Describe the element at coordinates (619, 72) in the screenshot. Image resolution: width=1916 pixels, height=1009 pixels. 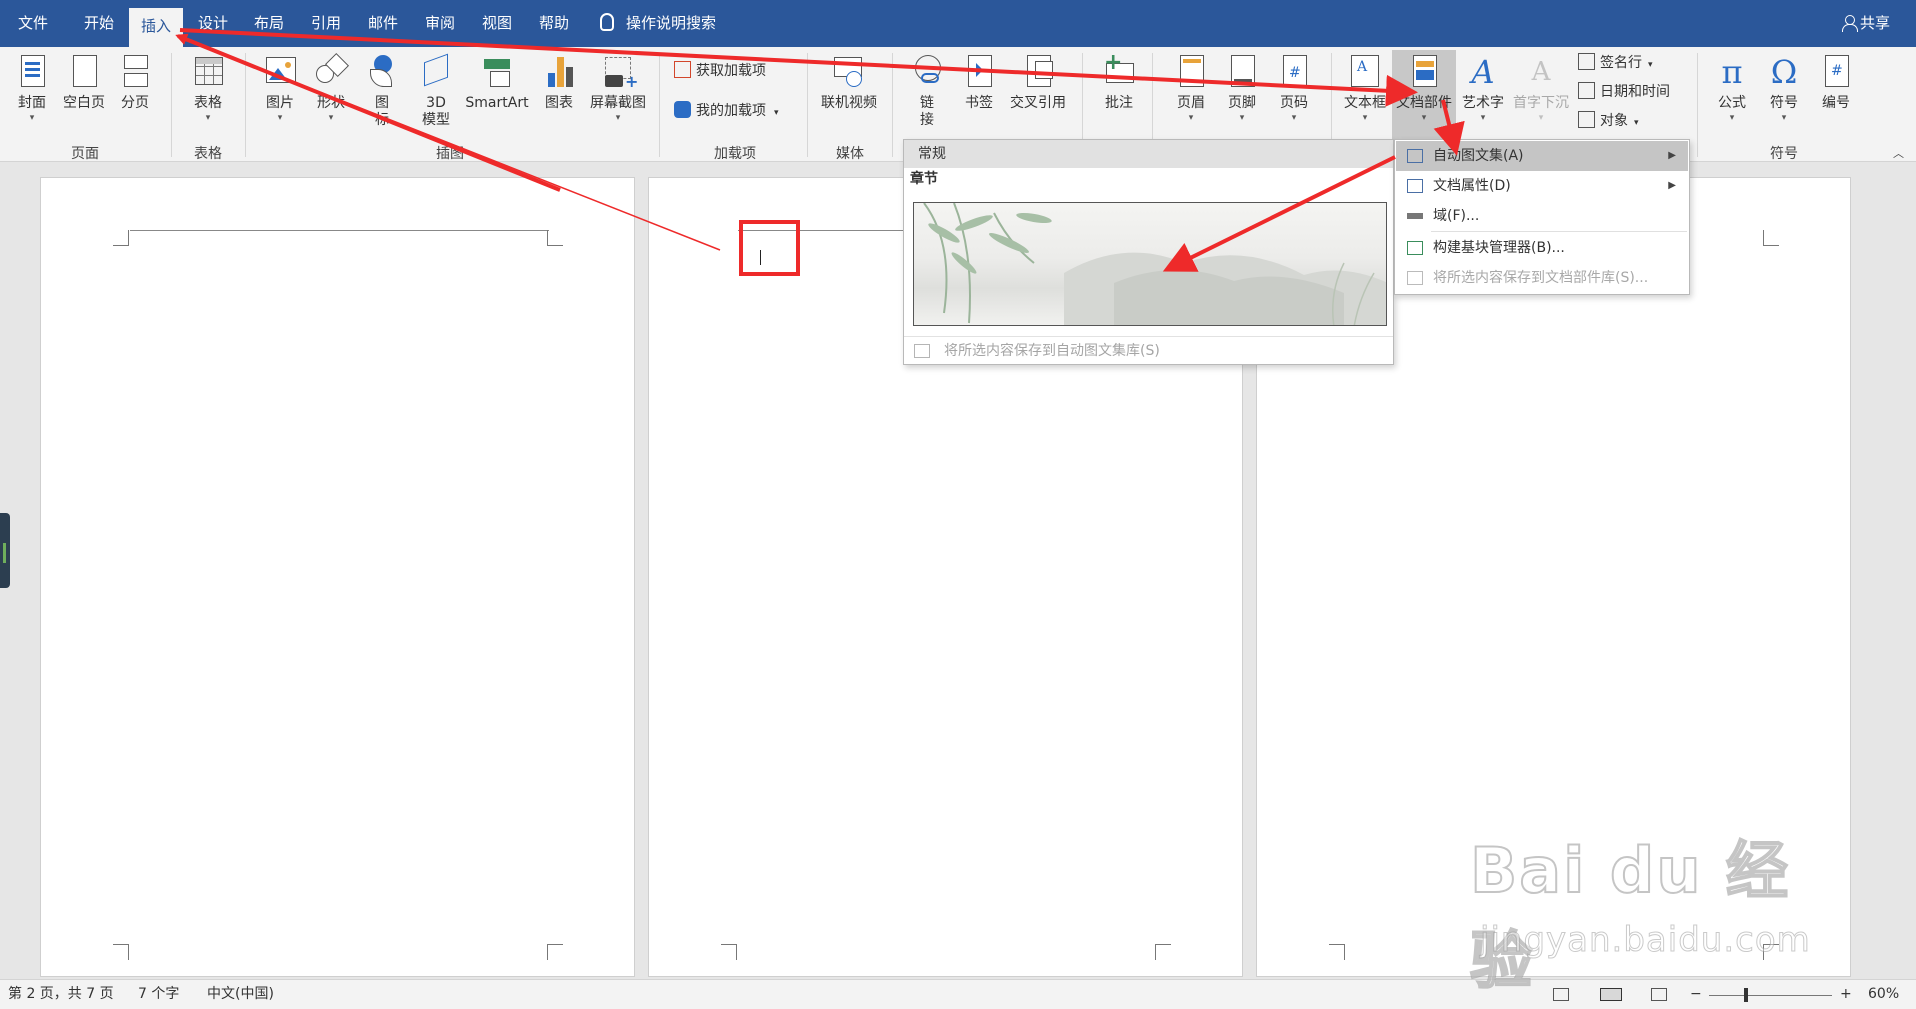
I see `screenshot-icon: +` at that location.